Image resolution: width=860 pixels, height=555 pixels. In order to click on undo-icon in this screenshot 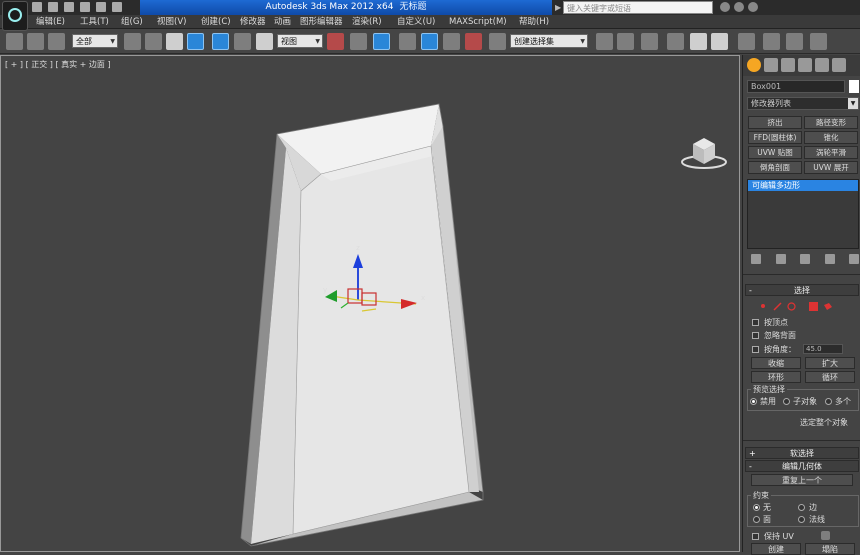, I will do `click(85, 7)`.